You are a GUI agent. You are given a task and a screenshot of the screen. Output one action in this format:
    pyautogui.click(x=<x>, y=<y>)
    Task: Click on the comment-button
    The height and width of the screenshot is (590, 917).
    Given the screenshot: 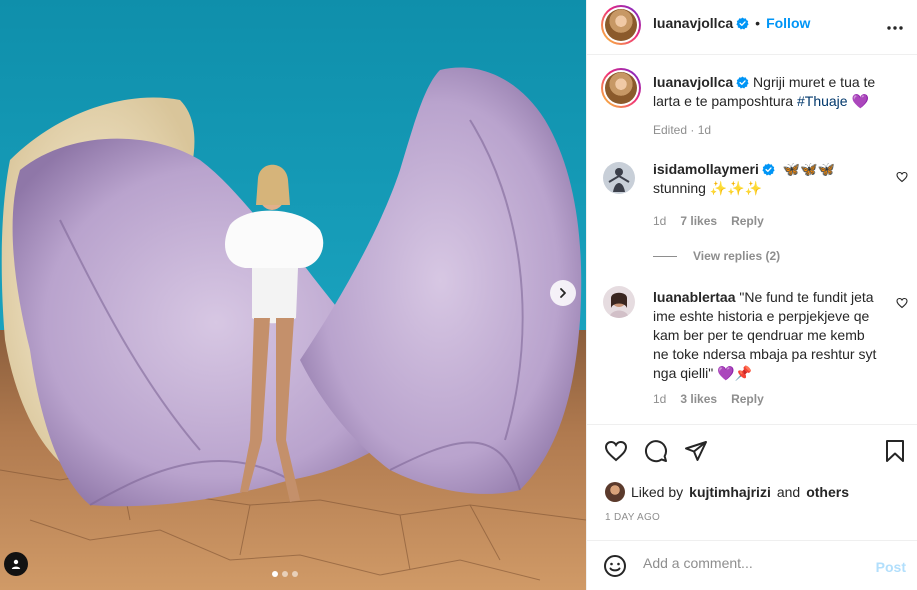 What is the action you would take?
    pyautogui.click(x=656, y=452)
    